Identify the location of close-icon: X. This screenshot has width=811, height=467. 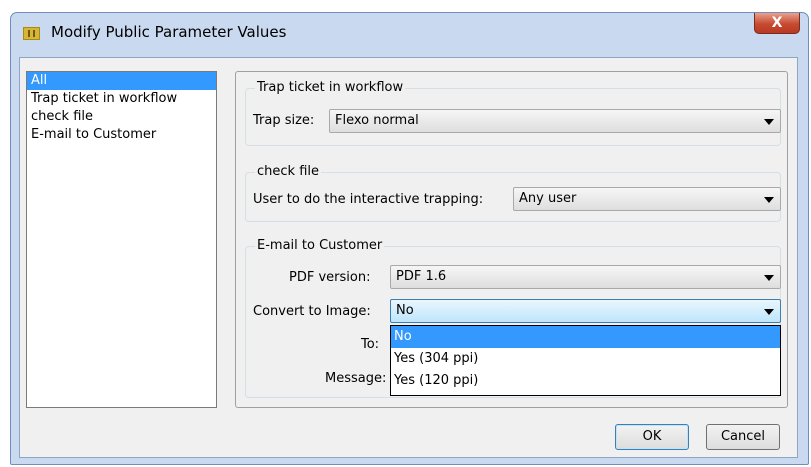
(777, 23).